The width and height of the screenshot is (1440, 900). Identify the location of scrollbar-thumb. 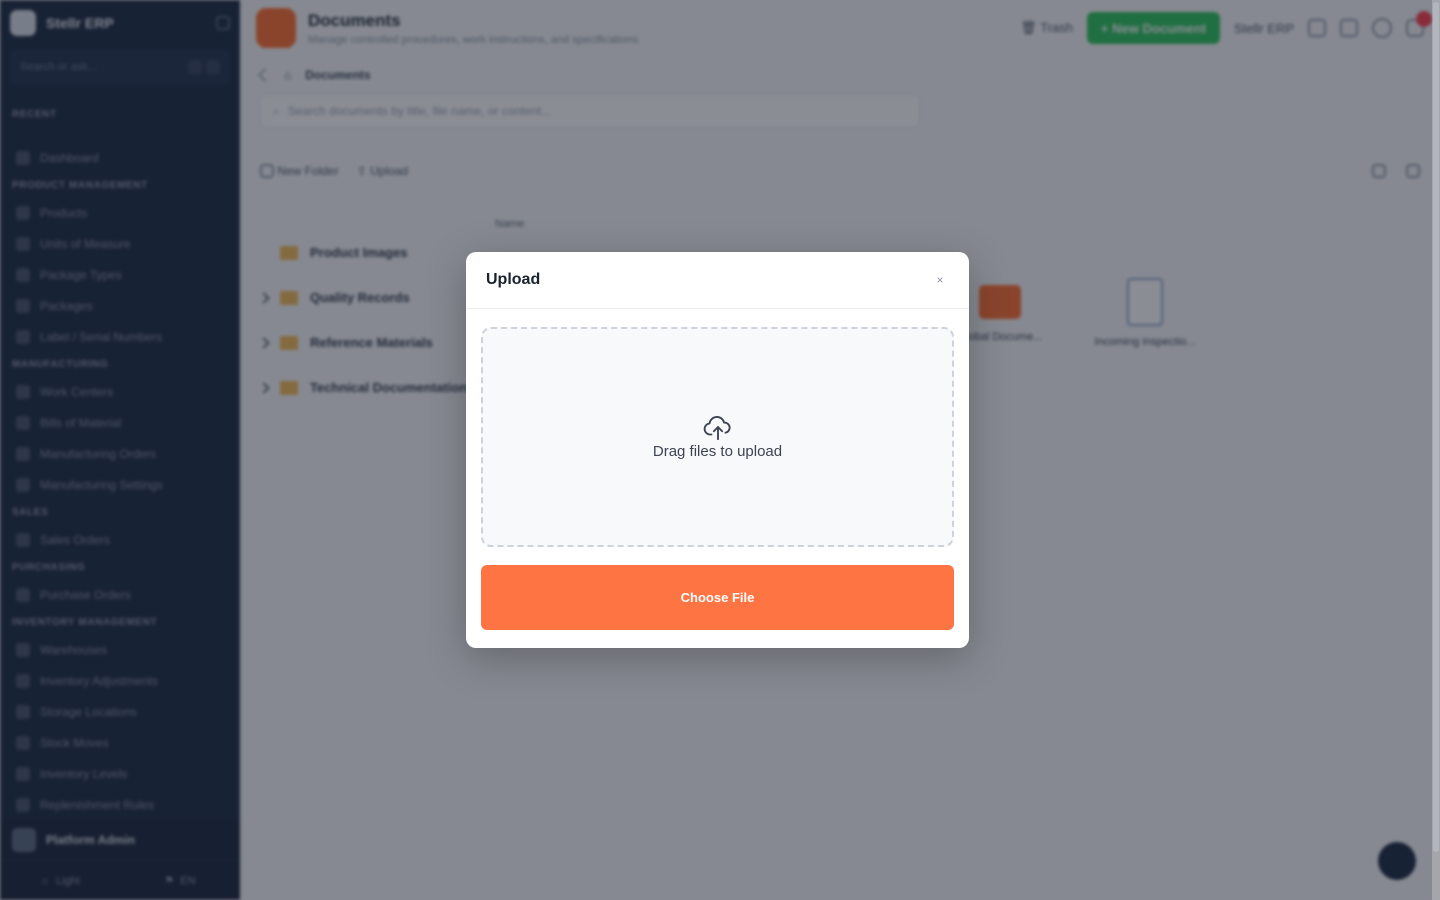
(1436, 427).